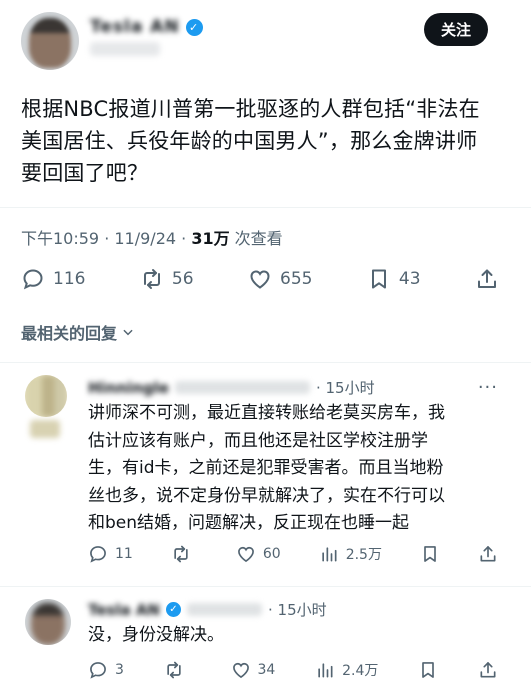 The width and height of the screenshot is (531, 684). Describe the element at coordinates (253, 670) in the screenshot. I see `like-button: 34` at that location.